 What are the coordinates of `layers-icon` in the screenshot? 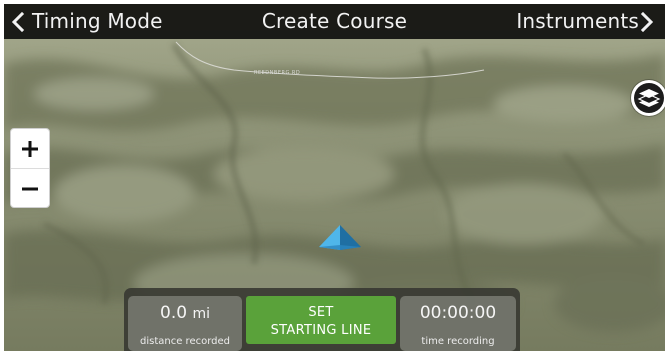 It's located at (649, 98).